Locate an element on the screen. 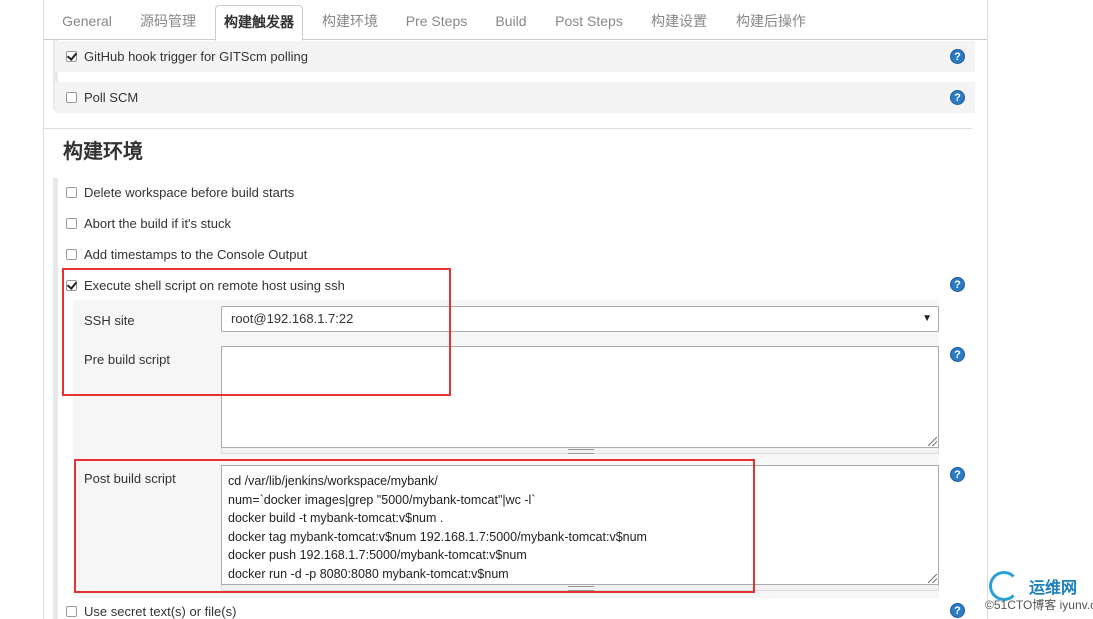 This screenshot has height=619, width=1093. highlight-box-post-build is located at coordinates (414, 526).